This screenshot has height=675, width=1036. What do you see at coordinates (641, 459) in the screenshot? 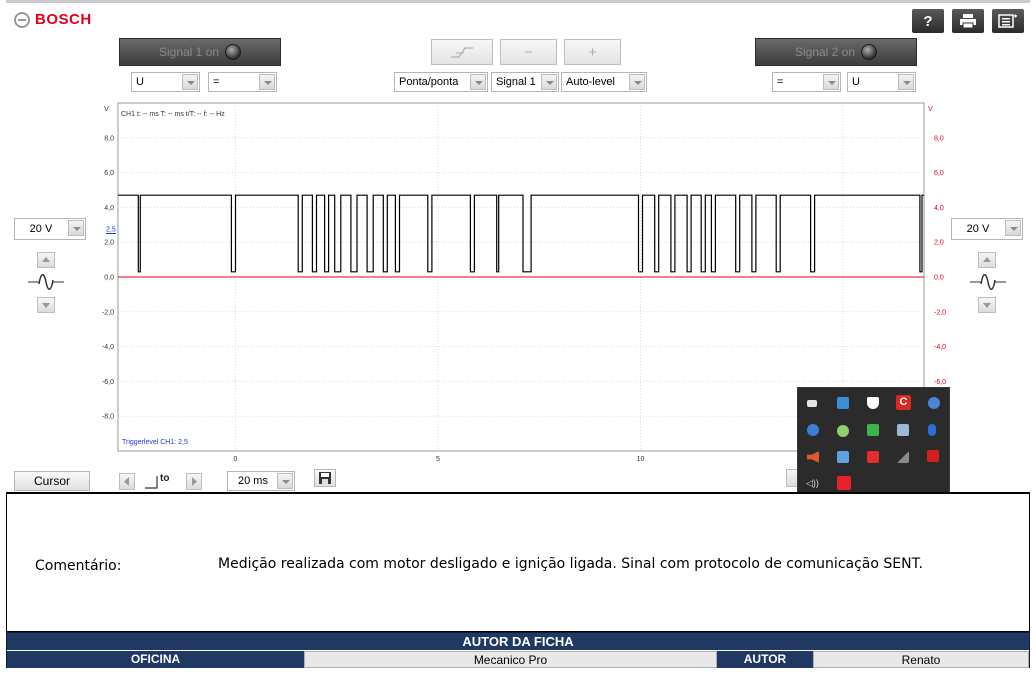
I see `x-tick-label: 10` at bounding box center [641, 459].